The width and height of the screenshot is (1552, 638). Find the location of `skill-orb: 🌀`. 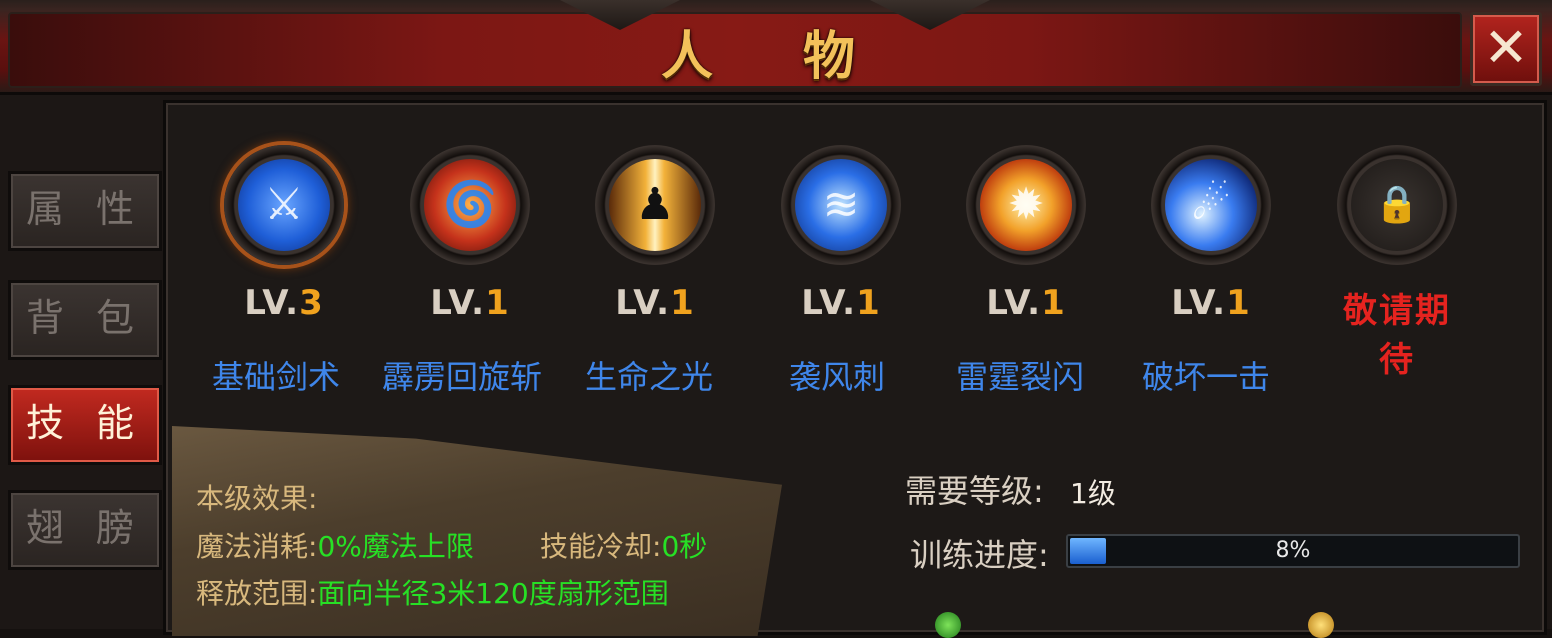

skill-orb: 🌀 is located at coordinates (470, 205).